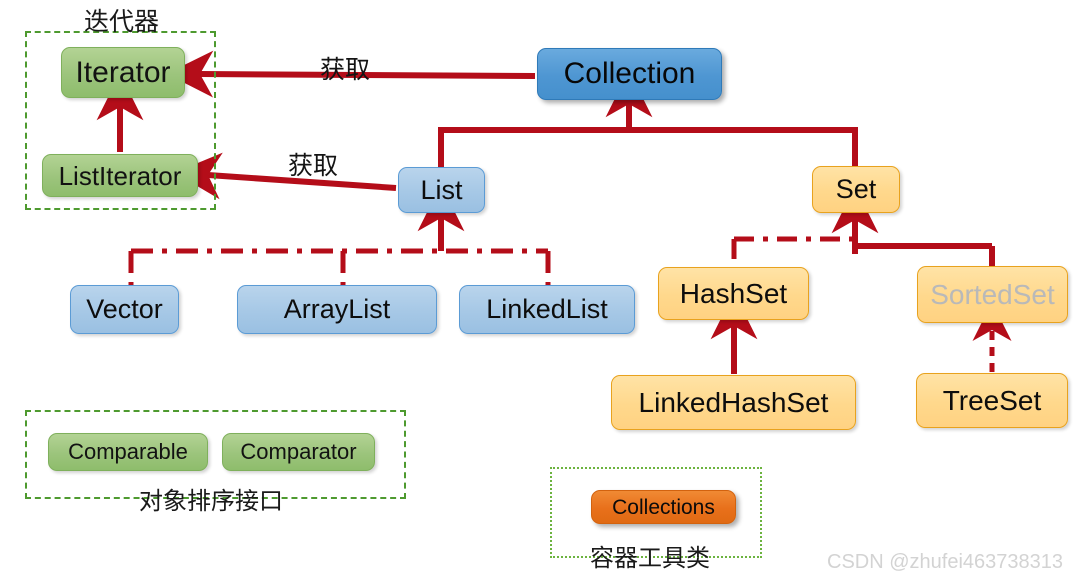  I want to click on node-iterator-label: Iterator, so click(123, 72).